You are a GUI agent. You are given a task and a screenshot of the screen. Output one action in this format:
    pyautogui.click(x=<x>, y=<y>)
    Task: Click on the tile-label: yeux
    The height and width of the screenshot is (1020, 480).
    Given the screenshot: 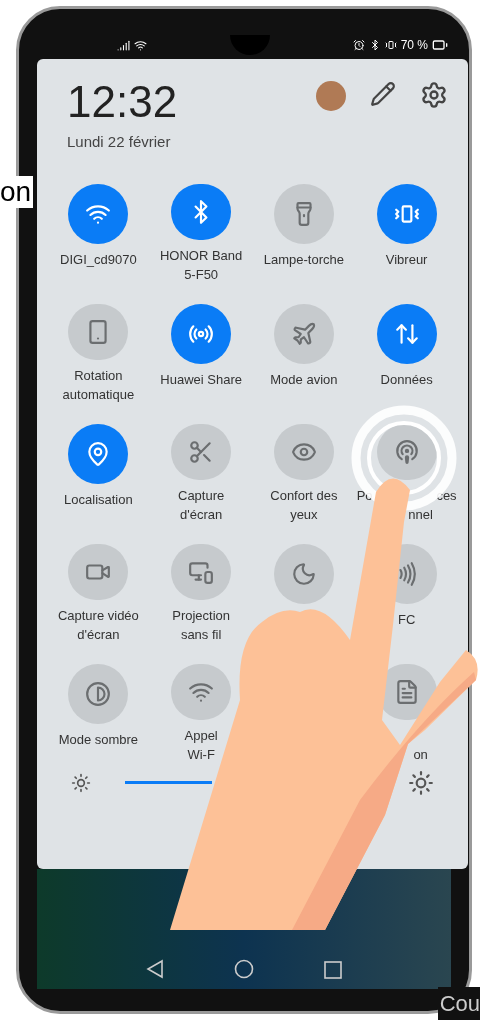 What is the action you would take?
    pyautogui.click(x=304, y=514)
    